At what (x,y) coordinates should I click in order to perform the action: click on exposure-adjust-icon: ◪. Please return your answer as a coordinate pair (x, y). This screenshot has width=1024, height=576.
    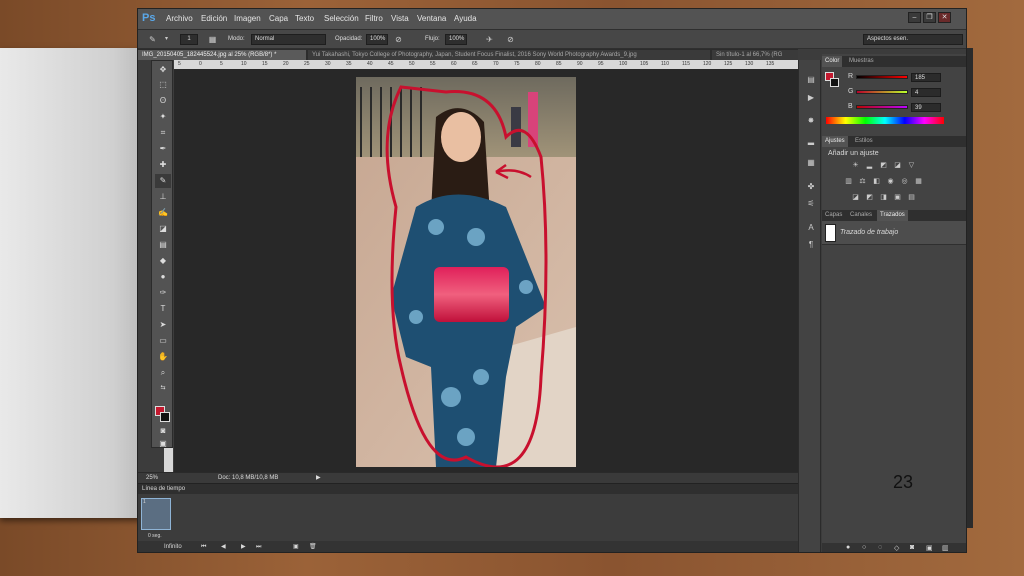
    Looking at the image, I should click on (897, 166).